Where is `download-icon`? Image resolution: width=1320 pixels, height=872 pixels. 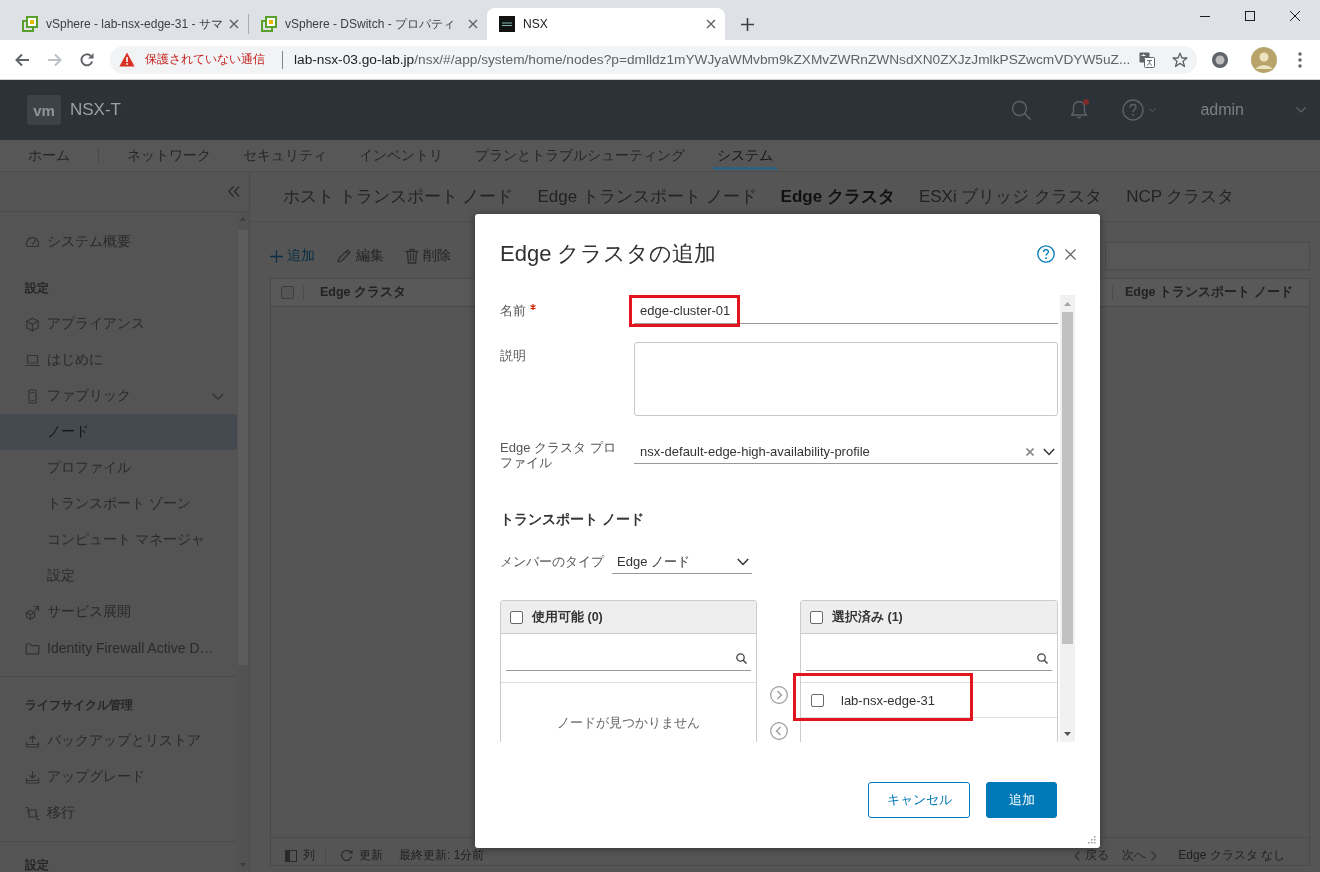
download-icon is located at coordinates (32, 777).